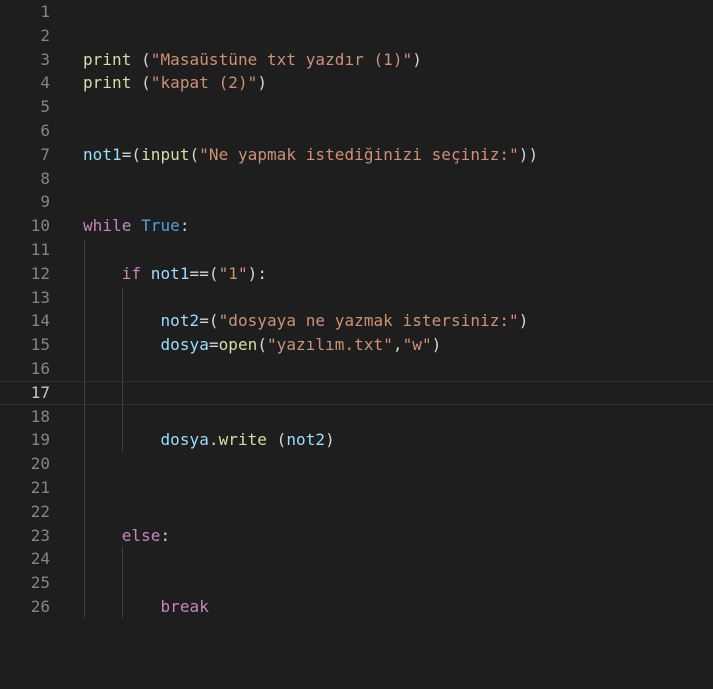 This screenshot has height=689, width=713. Describe the element at coordinates (107, 83) in the screenshot. I see `code-token: print` at that location.